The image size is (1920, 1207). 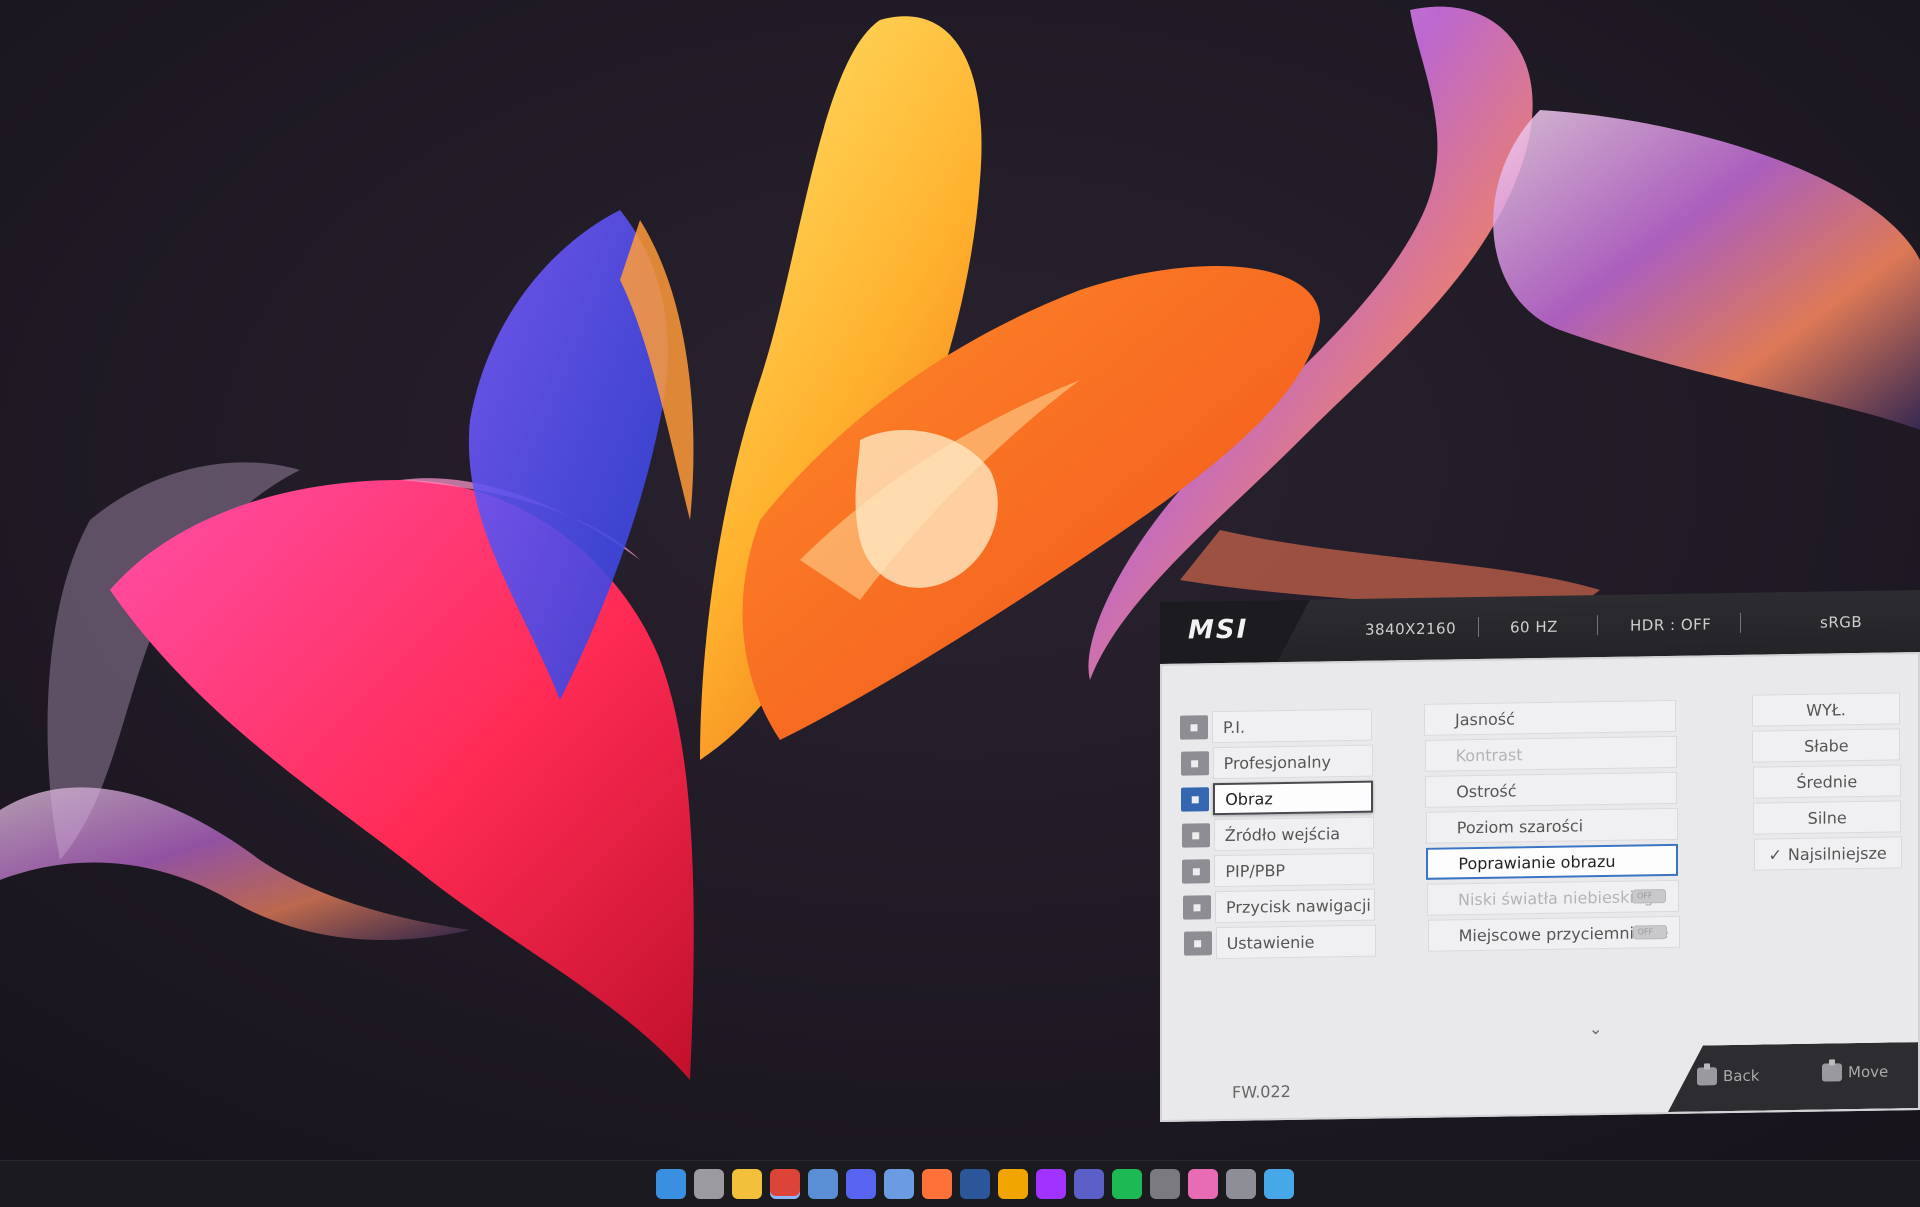 I want to click on submenu-item-label: Kontrast, so click(x=1489, y=754).